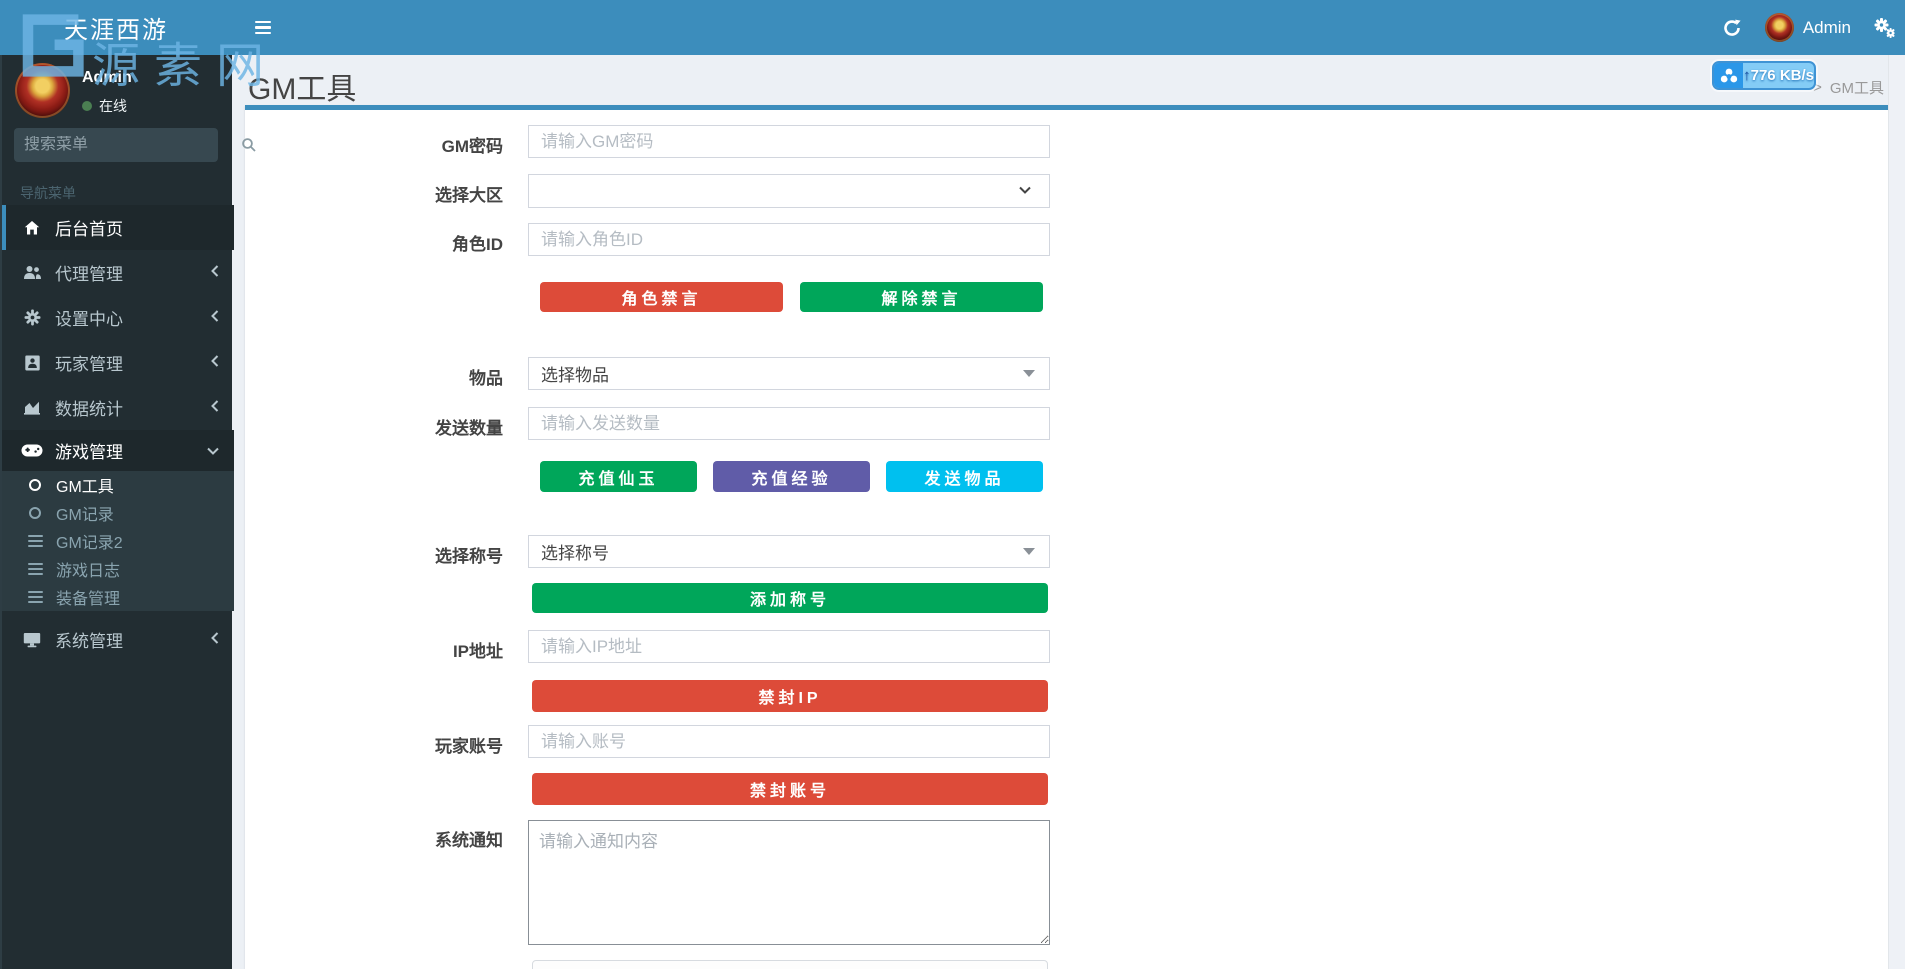  What do you see at coordinates (789, 423) in the screenshot?
I see `send-count-input` at bounding box center [789, 423].